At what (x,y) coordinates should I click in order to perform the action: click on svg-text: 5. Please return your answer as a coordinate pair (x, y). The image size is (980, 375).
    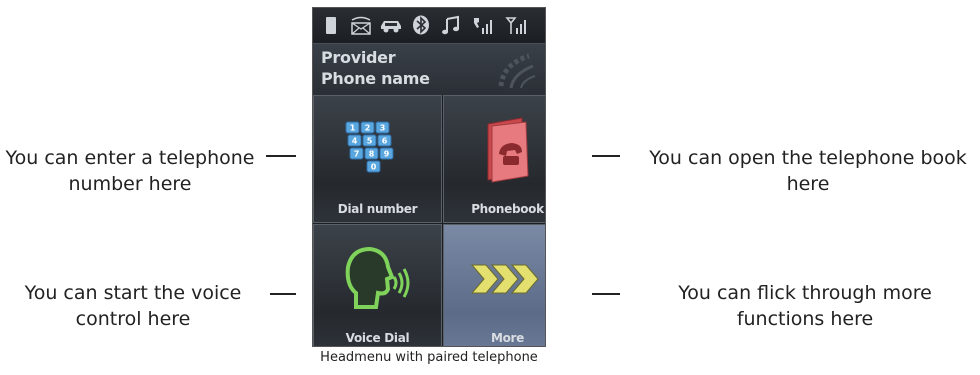
    Looking at the image, I should click on (370, 141).